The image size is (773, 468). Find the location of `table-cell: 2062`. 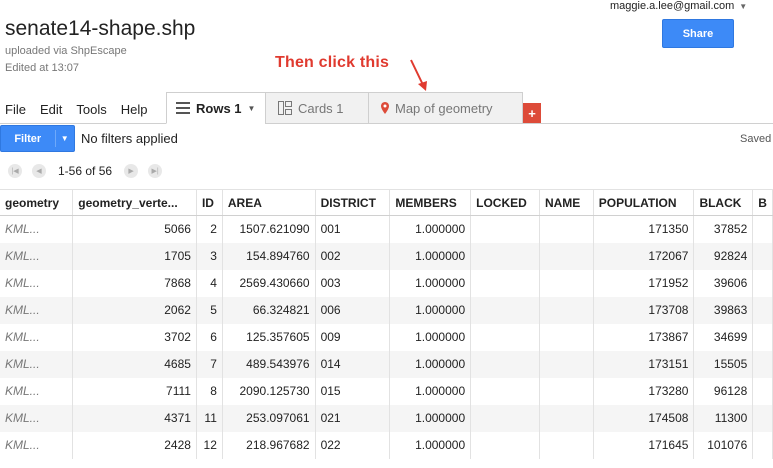

table-cell: 2062 is located at coordinates (134, 310).